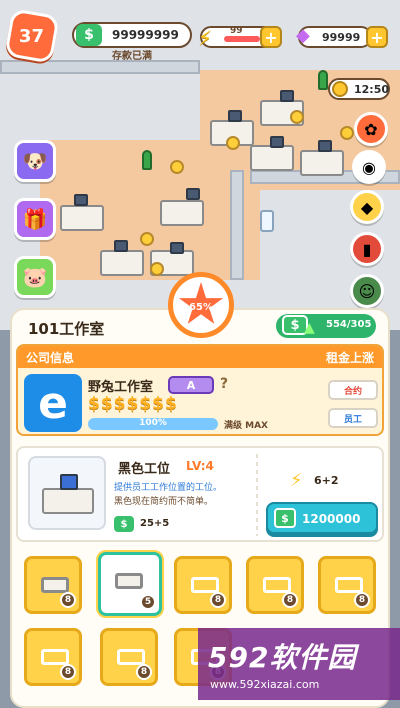 This screenshot has width=400, height=708. Describe the element at coordinates (371, 129) in the screenshot. I see `settings-button: ✿` at that location.